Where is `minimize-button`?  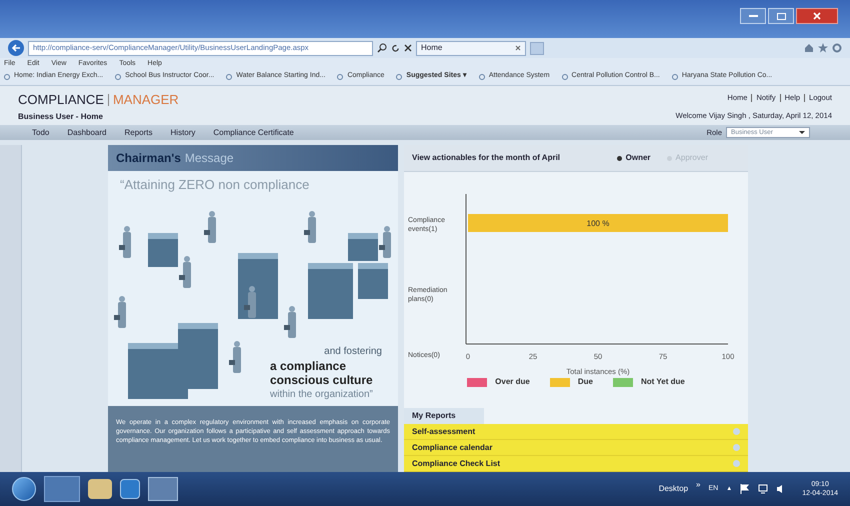 minimize-button is located at coordinates (753, 16).